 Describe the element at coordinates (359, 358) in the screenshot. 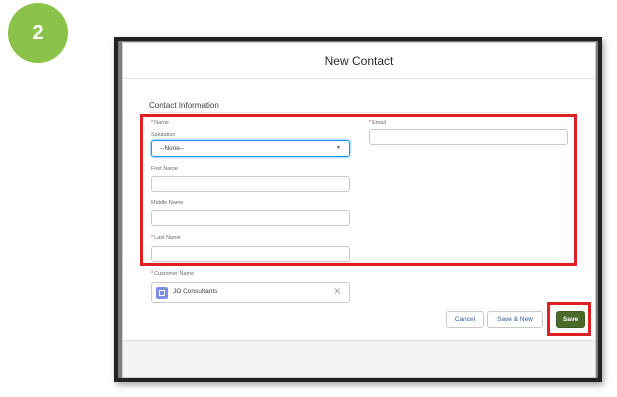

I see `modal-footer` at that location.